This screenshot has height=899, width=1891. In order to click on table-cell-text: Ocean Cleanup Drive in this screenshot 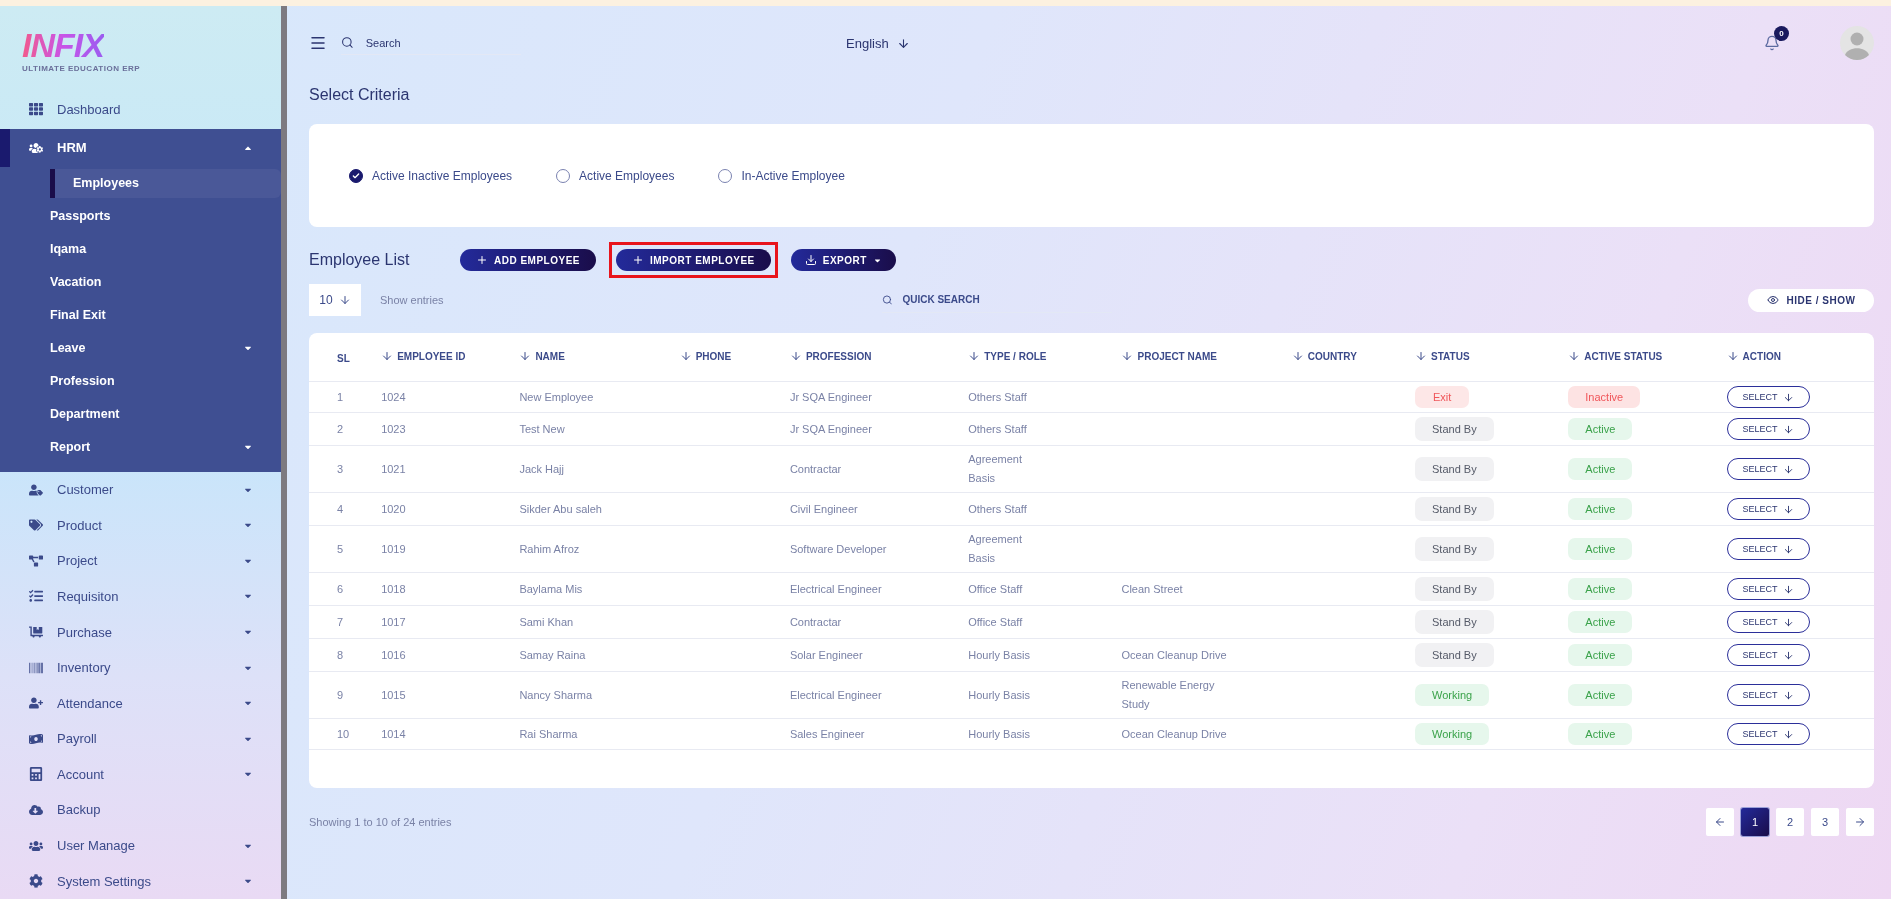, I will do `click(1174, 655)`.